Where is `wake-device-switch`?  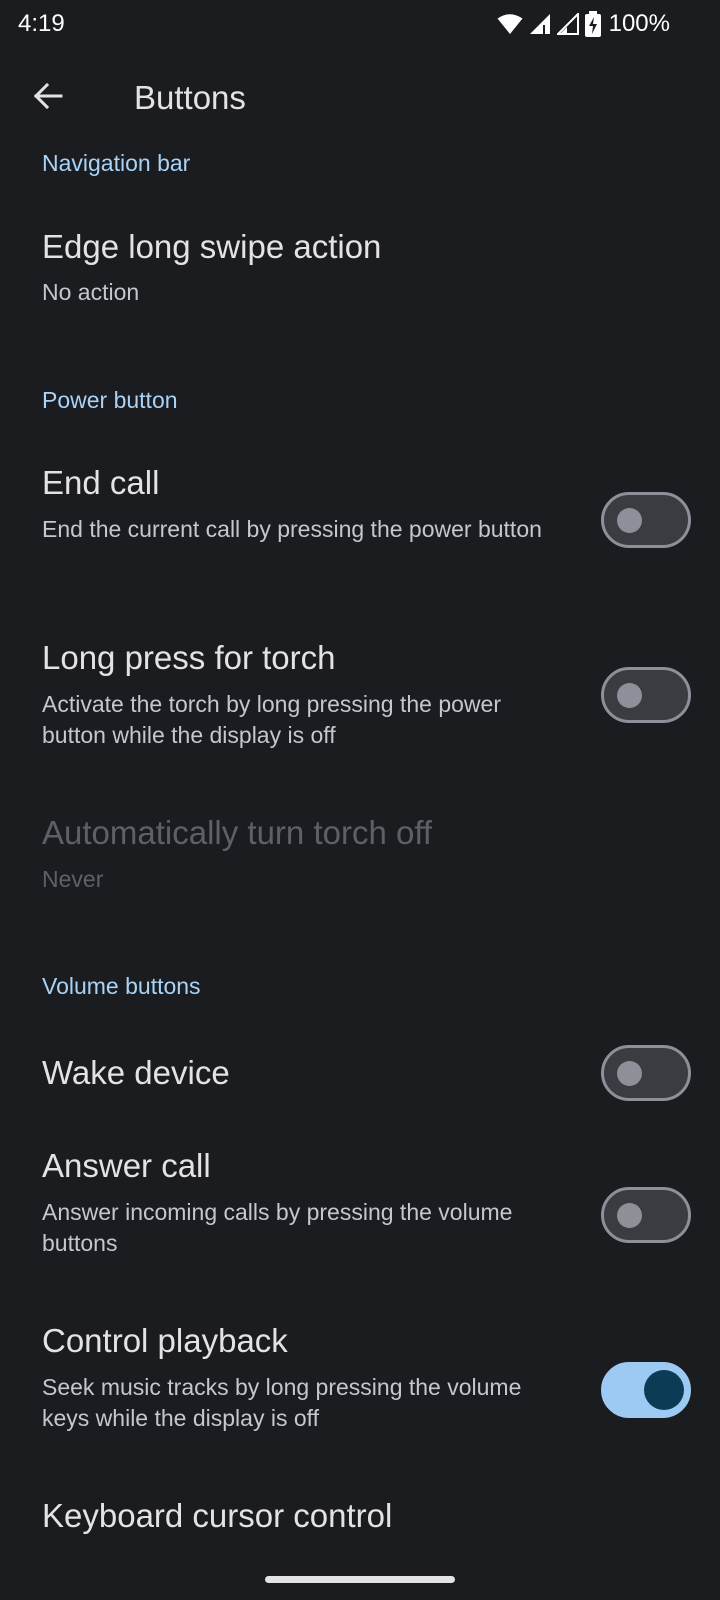
wake-device-switch is located at coordinates (646, 1073).